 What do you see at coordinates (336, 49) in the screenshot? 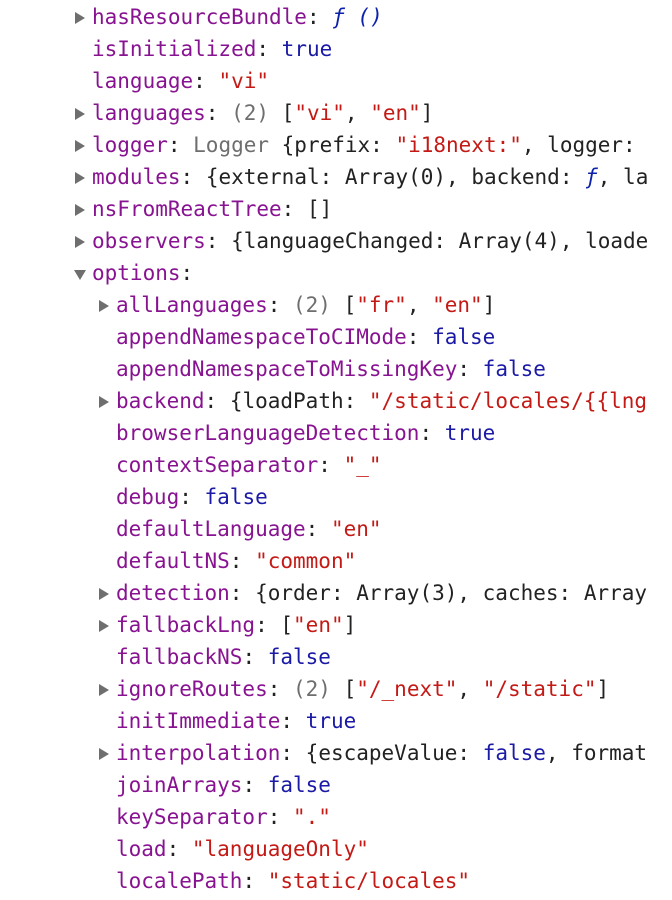
I see `property-row-isInitialized: isInitialized: true` at bounding box center [336, 49].